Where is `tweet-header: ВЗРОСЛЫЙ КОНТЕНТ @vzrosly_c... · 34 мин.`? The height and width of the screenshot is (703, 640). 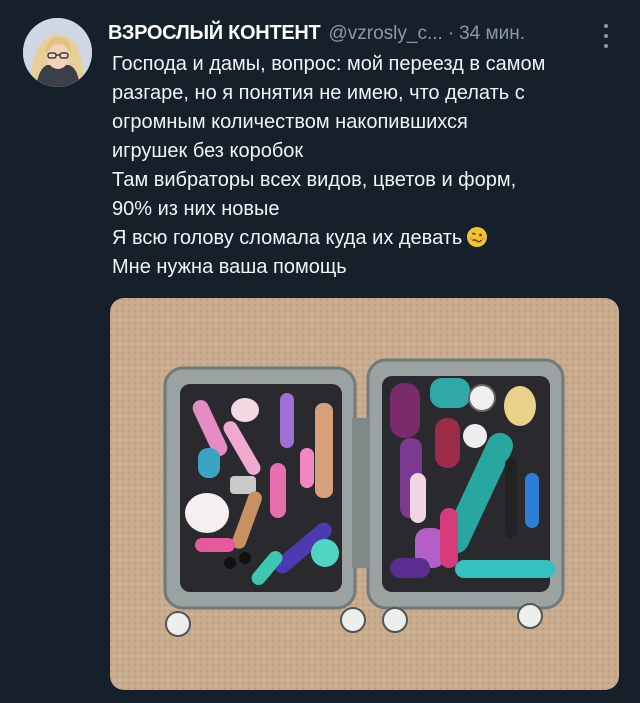 tweet-header: ВЗРОСЛЫЙ КОНТЕНТ @vzrosly_c... · 34 мин. is located at coordinates (316, 35).